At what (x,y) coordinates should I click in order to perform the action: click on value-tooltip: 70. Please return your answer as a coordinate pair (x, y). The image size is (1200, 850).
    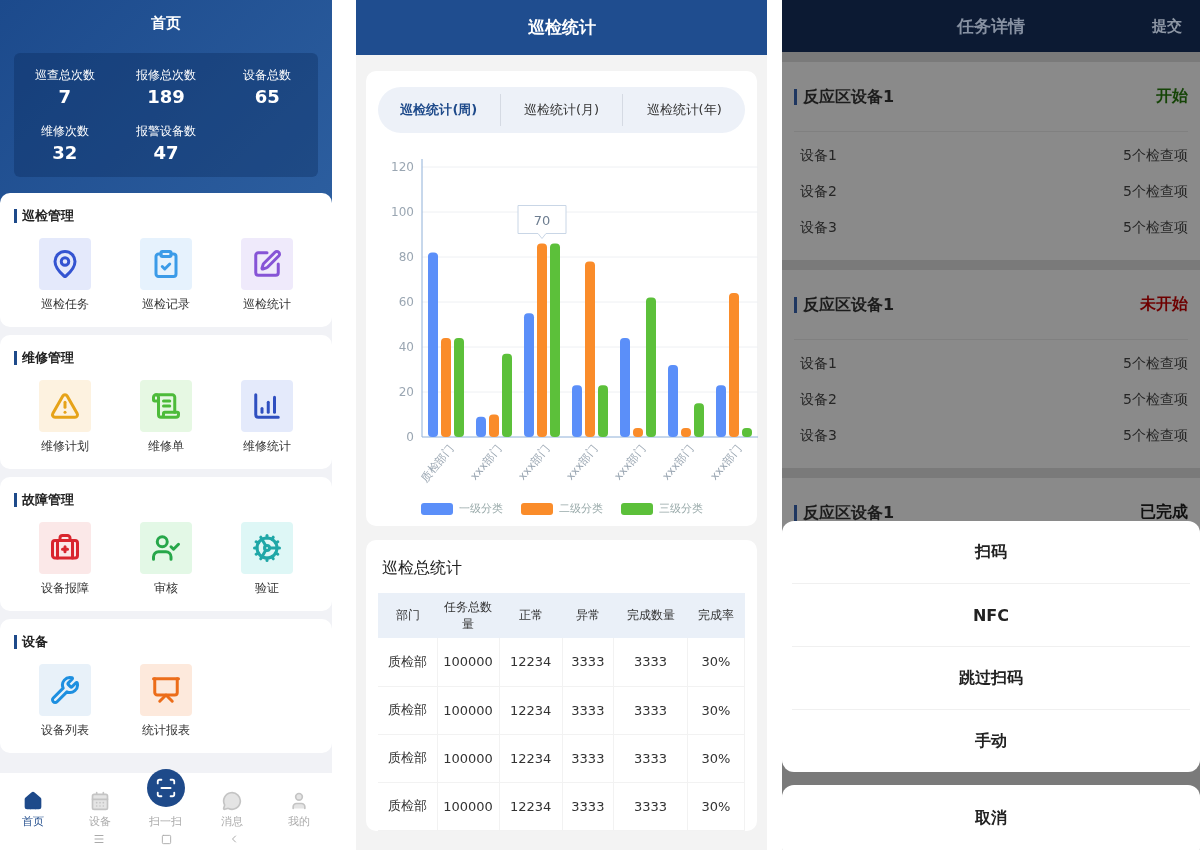
    Looking at the image, I should click on (542, 222).